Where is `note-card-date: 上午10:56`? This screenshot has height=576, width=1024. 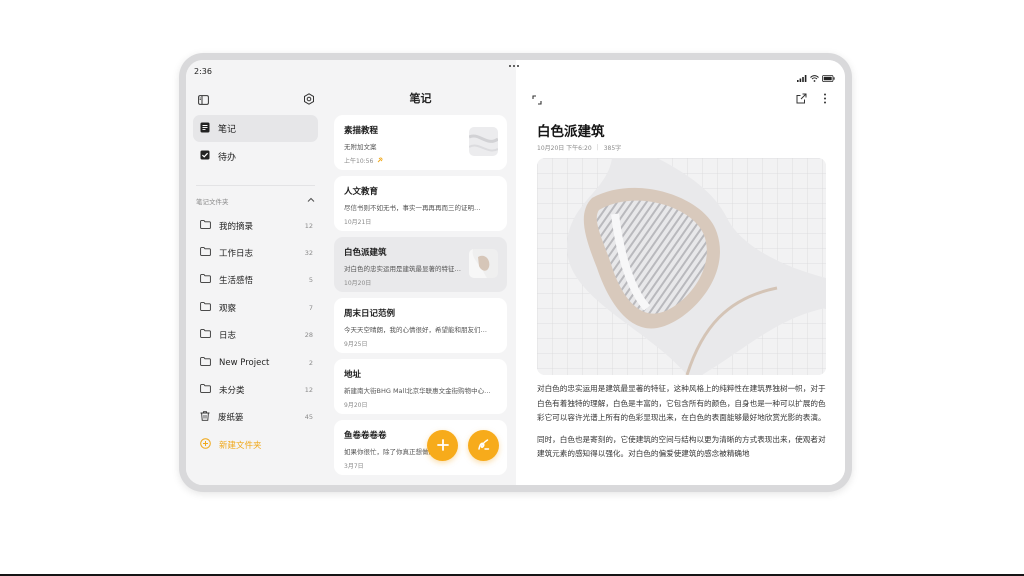
note-card-date: 上午10:56 is located at coordinates (359, 161).